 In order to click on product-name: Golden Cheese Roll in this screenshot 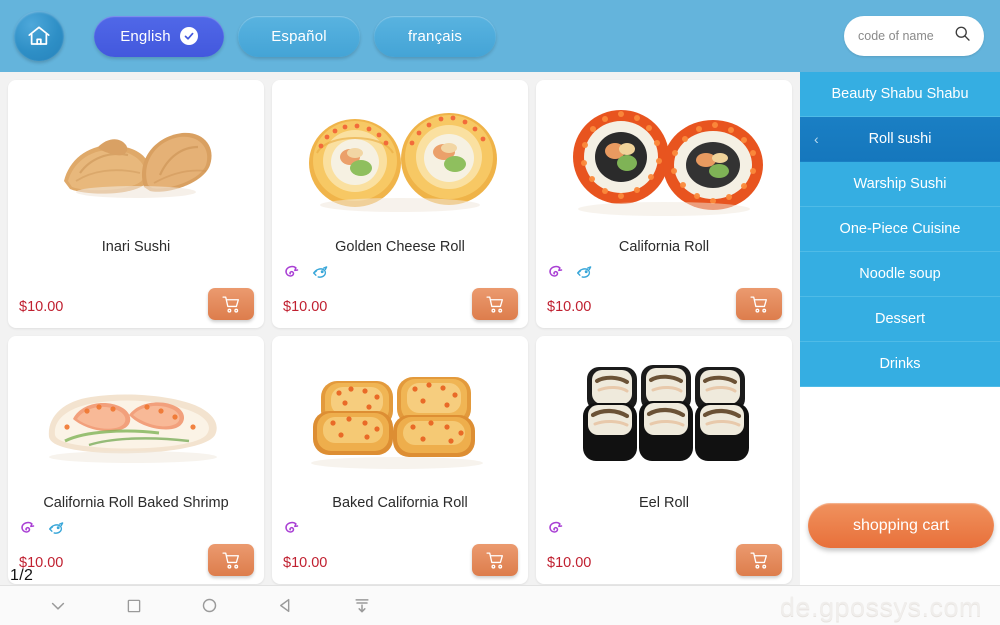, I will do `click(400, 247)`.